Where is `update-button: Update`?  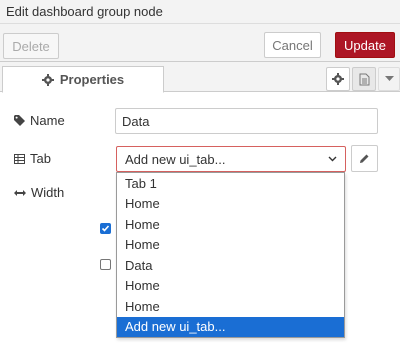
update-button: Update is located at coordinates (365, 45).